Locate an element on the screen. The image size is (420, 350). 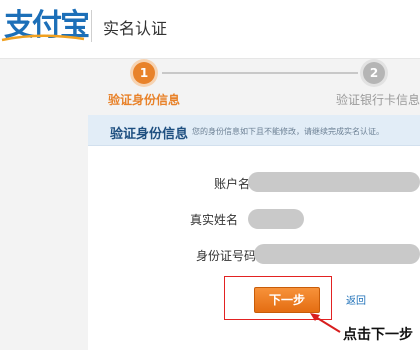
real-name-value-masked is located at coordinates (276, 219).